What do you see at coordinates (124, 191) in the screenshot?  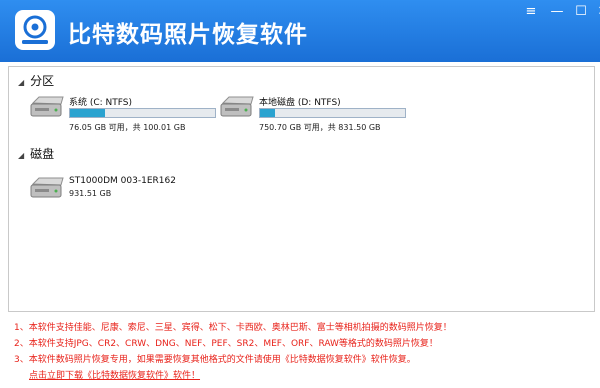 I see `disk-item: ST1000DM 003-1ER162 931.51 GB` at bounding box center [124, 191].